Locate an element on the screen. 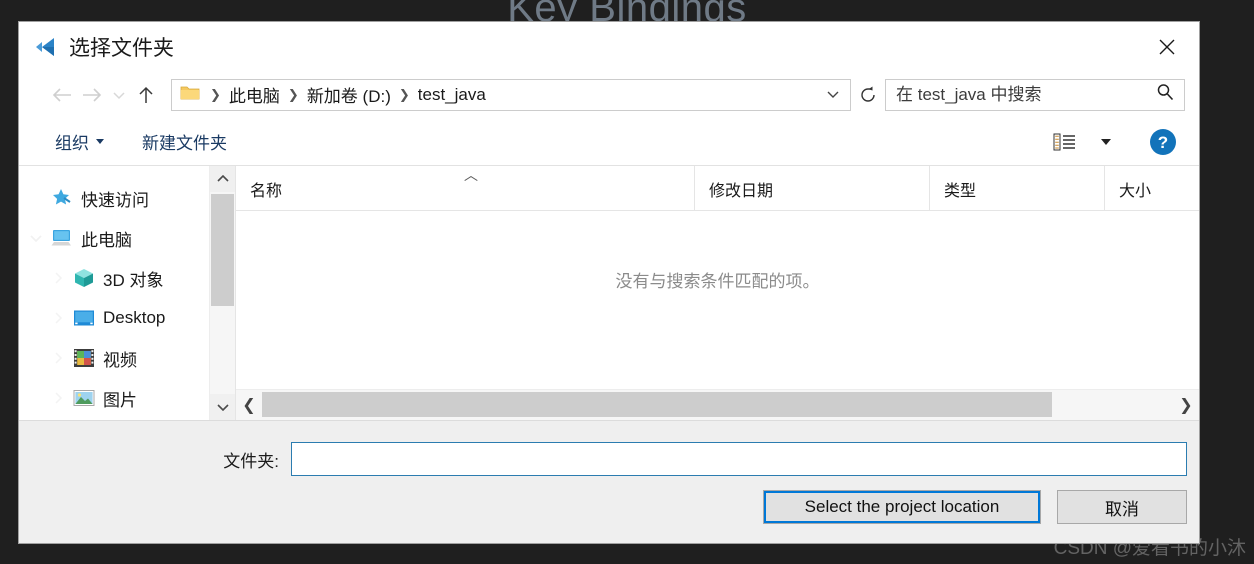 This screenshot has height=564, width=1254. breadcrumb-item-0: 此电脑 is located at coordinates (254, 94).